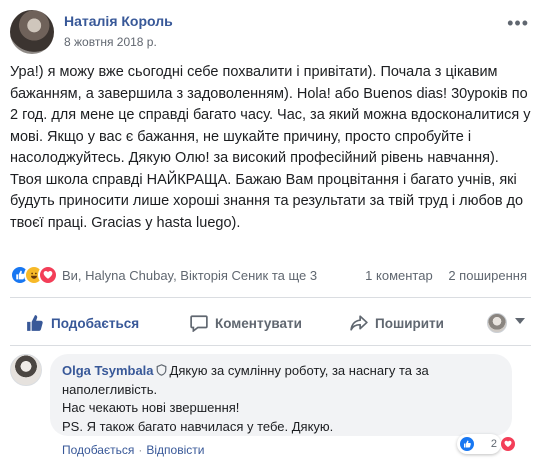  I want to click on more-icon: •••, so click(518, 23).